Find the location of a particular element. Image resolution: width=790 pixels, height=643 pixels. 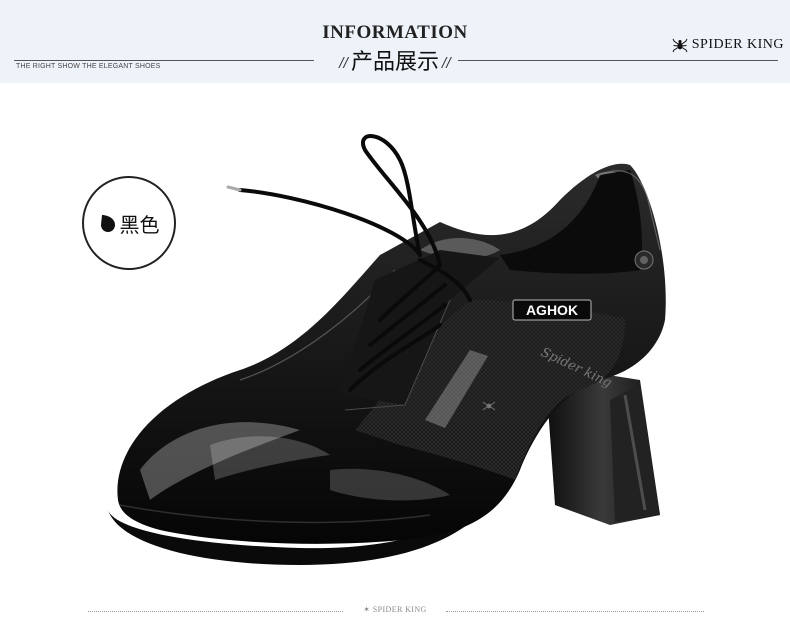

footer-brand-name: SPIDER KING is located at coordinates (399, 609).